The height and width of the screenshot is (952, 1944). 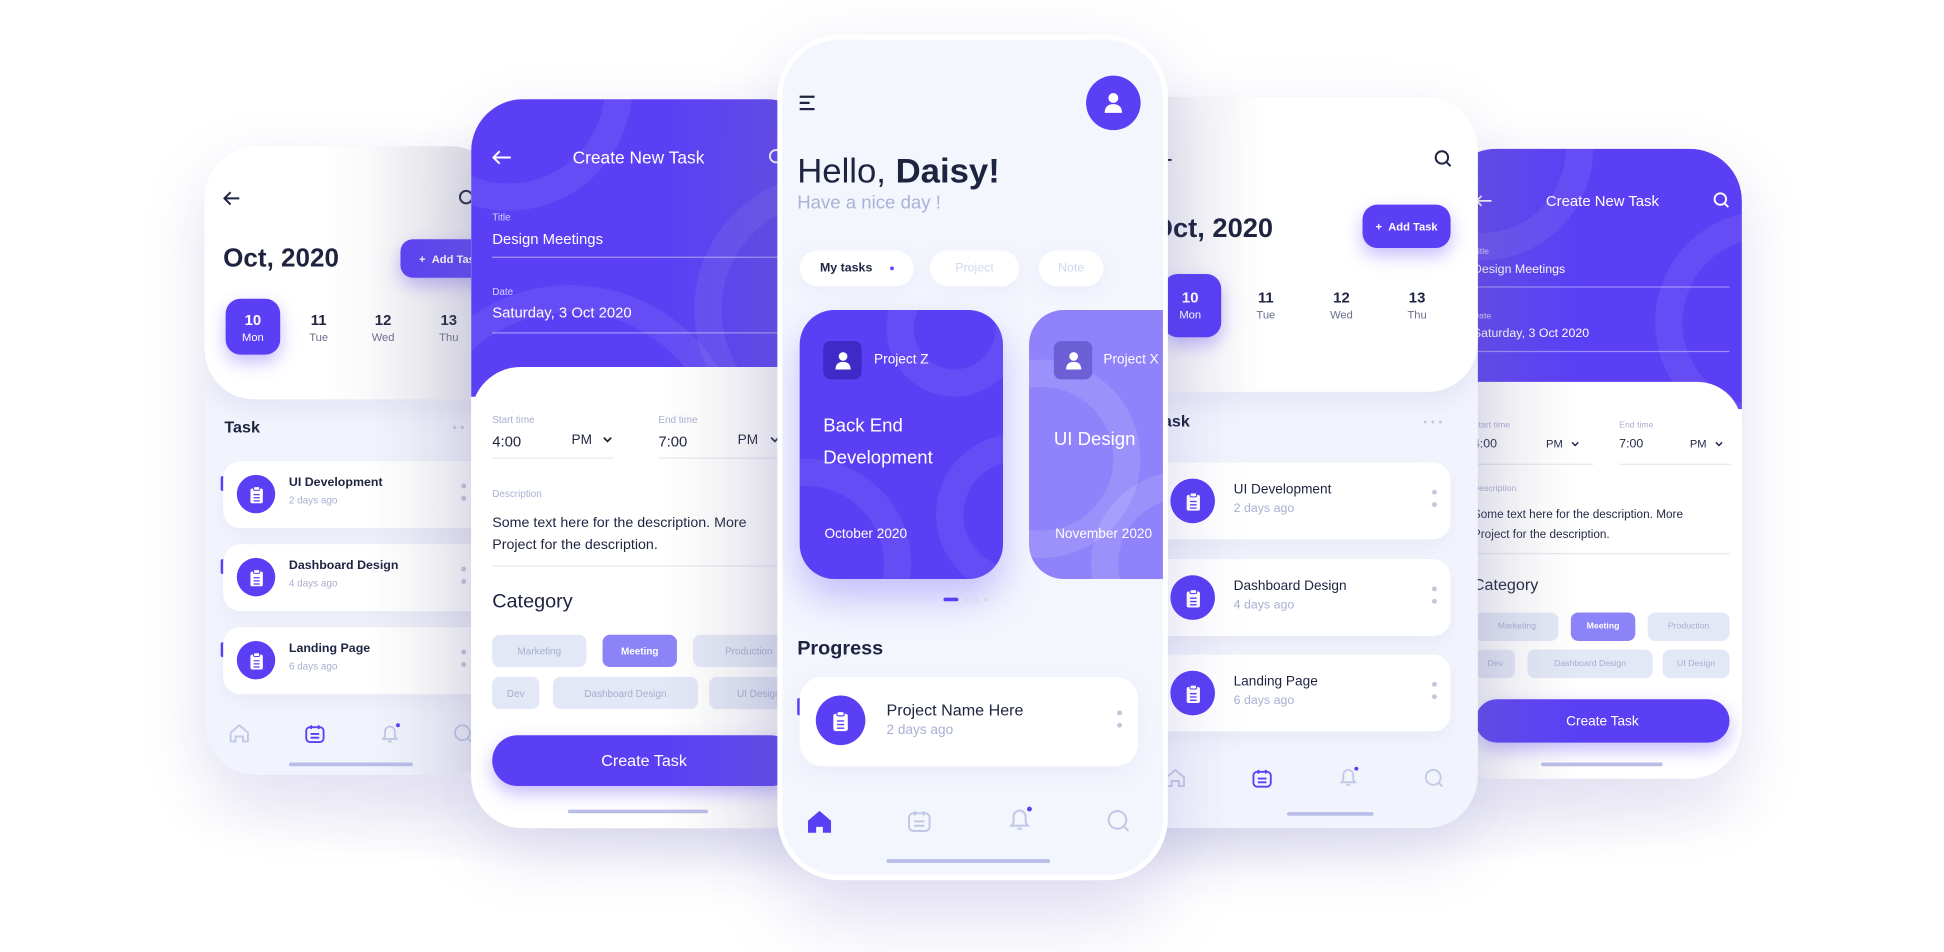 What do you see at coordinates (840, 649) in the screenshot?
I see `progress-heading: Progress` at bounding box center [840, 649].